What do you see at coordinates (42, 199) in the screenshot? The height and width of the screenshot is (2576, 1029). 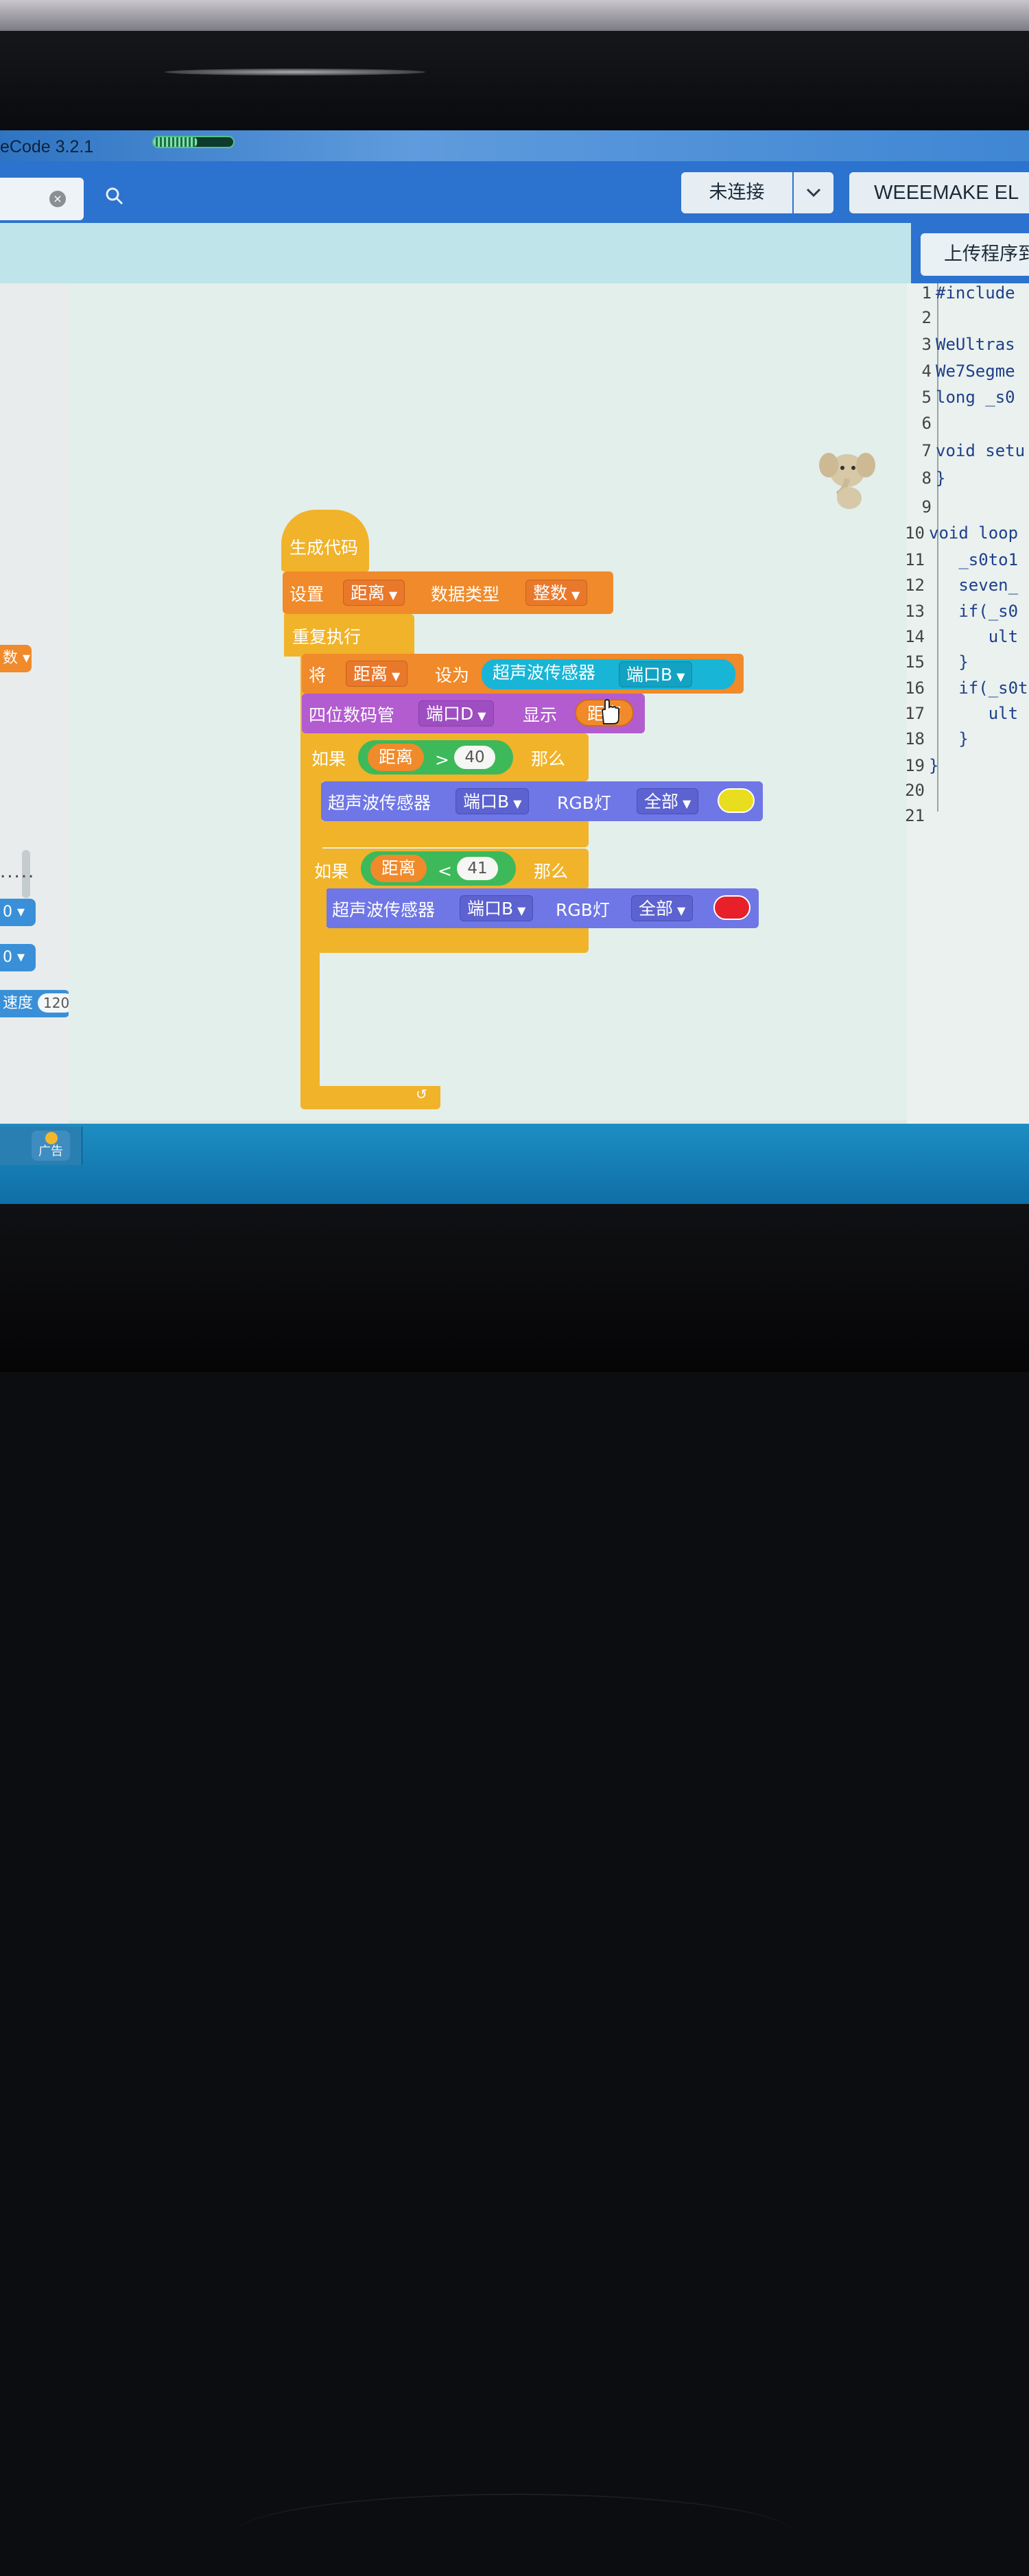 I see `search-input: ×` at bounding box center [42, 199].